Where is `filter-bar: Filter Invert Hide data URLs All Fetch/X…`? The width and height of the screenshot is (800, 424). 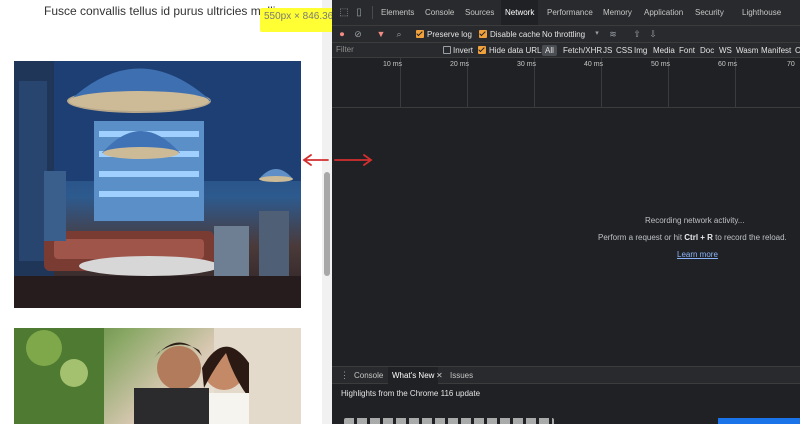 filter-bar: Filter Invert Hide data URLs All Fetch/X… is located at coordinates (566, 50).